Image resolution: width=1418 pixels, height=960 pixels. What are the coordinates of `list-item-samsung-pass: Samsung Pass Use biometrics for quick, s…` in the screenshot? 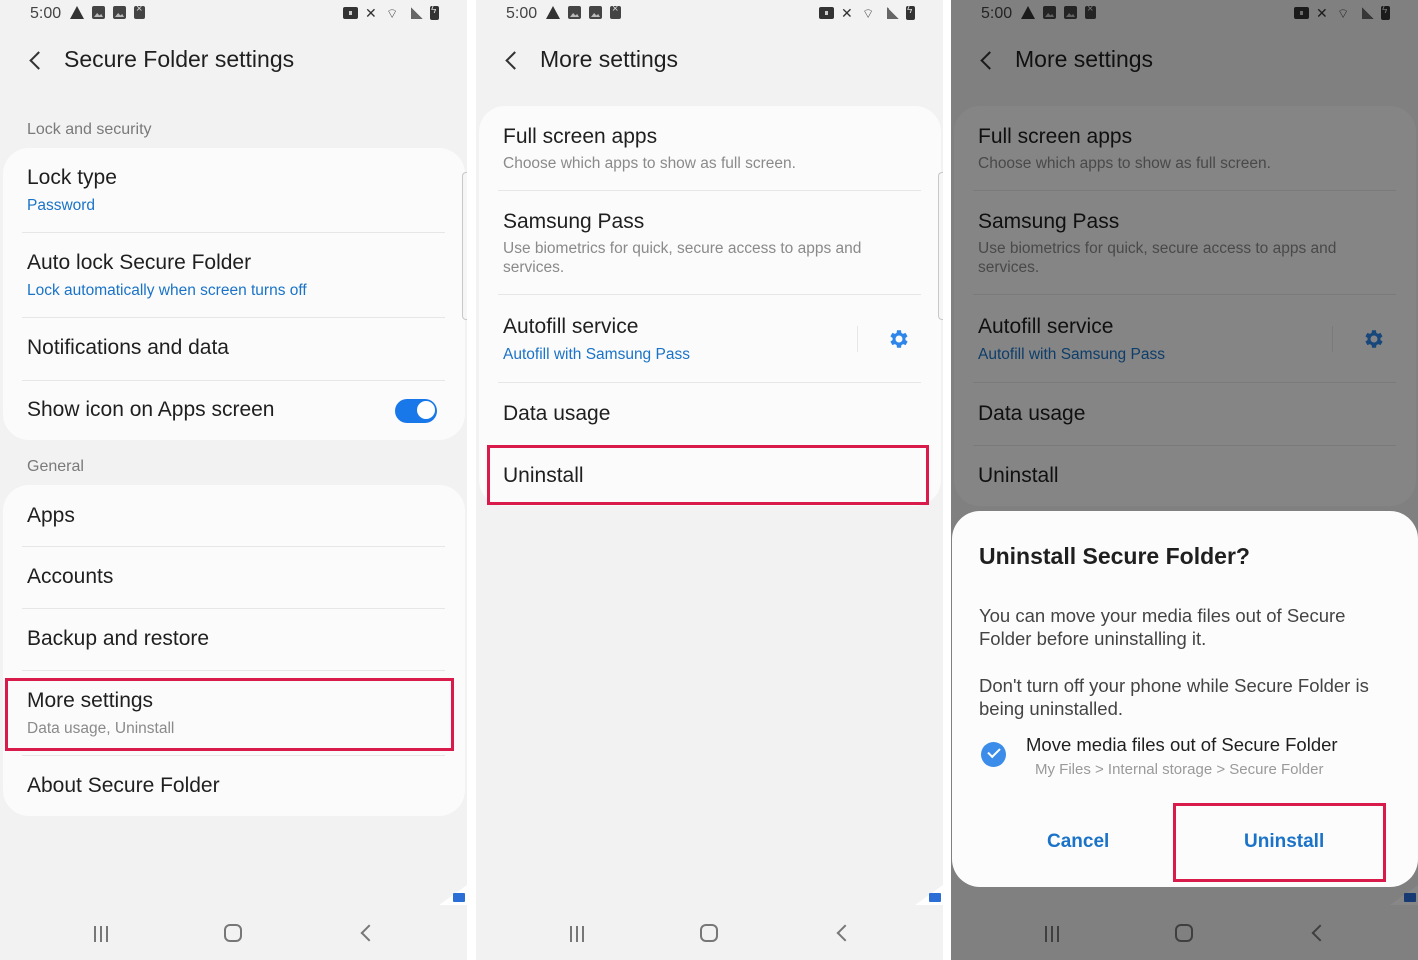 It's located at (710, 242).